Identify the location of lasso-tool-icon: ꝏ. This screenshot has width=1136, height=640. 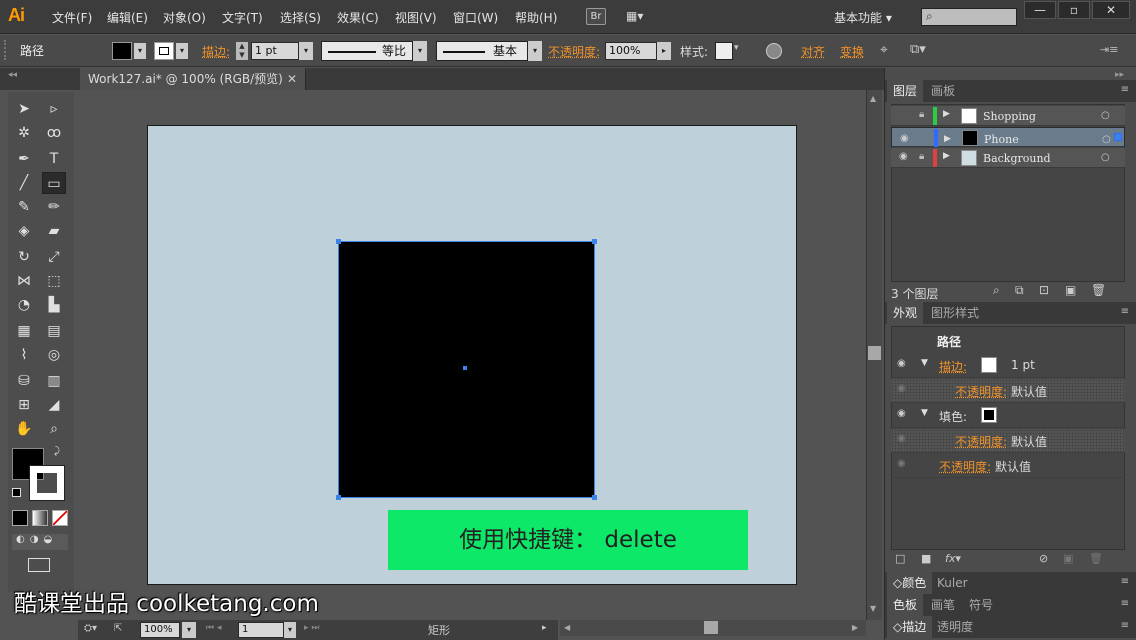
(54, 133).